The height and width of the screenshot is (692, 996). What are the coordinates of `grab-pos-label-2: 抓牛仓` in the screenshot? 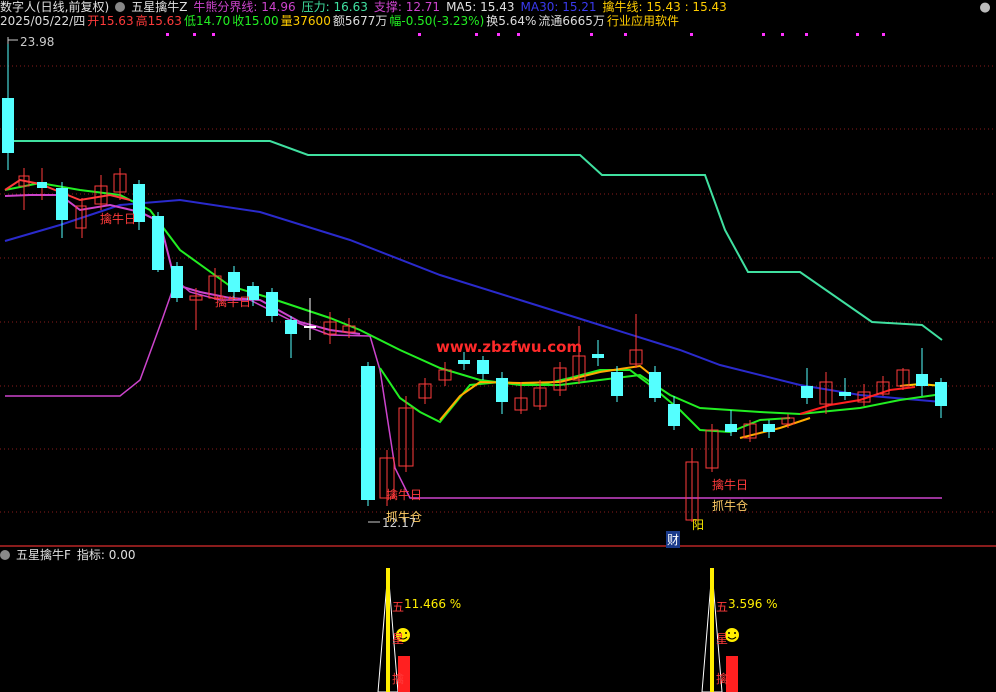 It's located at (730, 506).